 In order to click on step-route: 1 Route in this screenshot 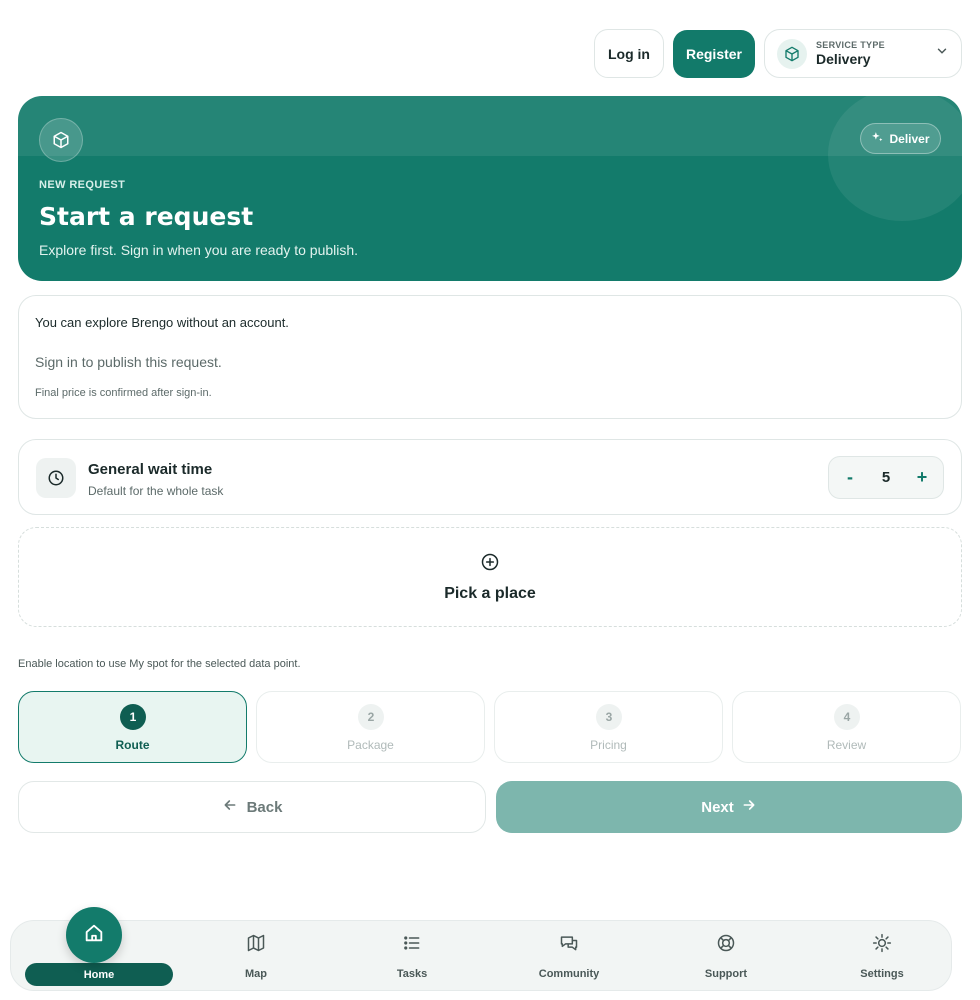, I will do `click(132, 727)`.